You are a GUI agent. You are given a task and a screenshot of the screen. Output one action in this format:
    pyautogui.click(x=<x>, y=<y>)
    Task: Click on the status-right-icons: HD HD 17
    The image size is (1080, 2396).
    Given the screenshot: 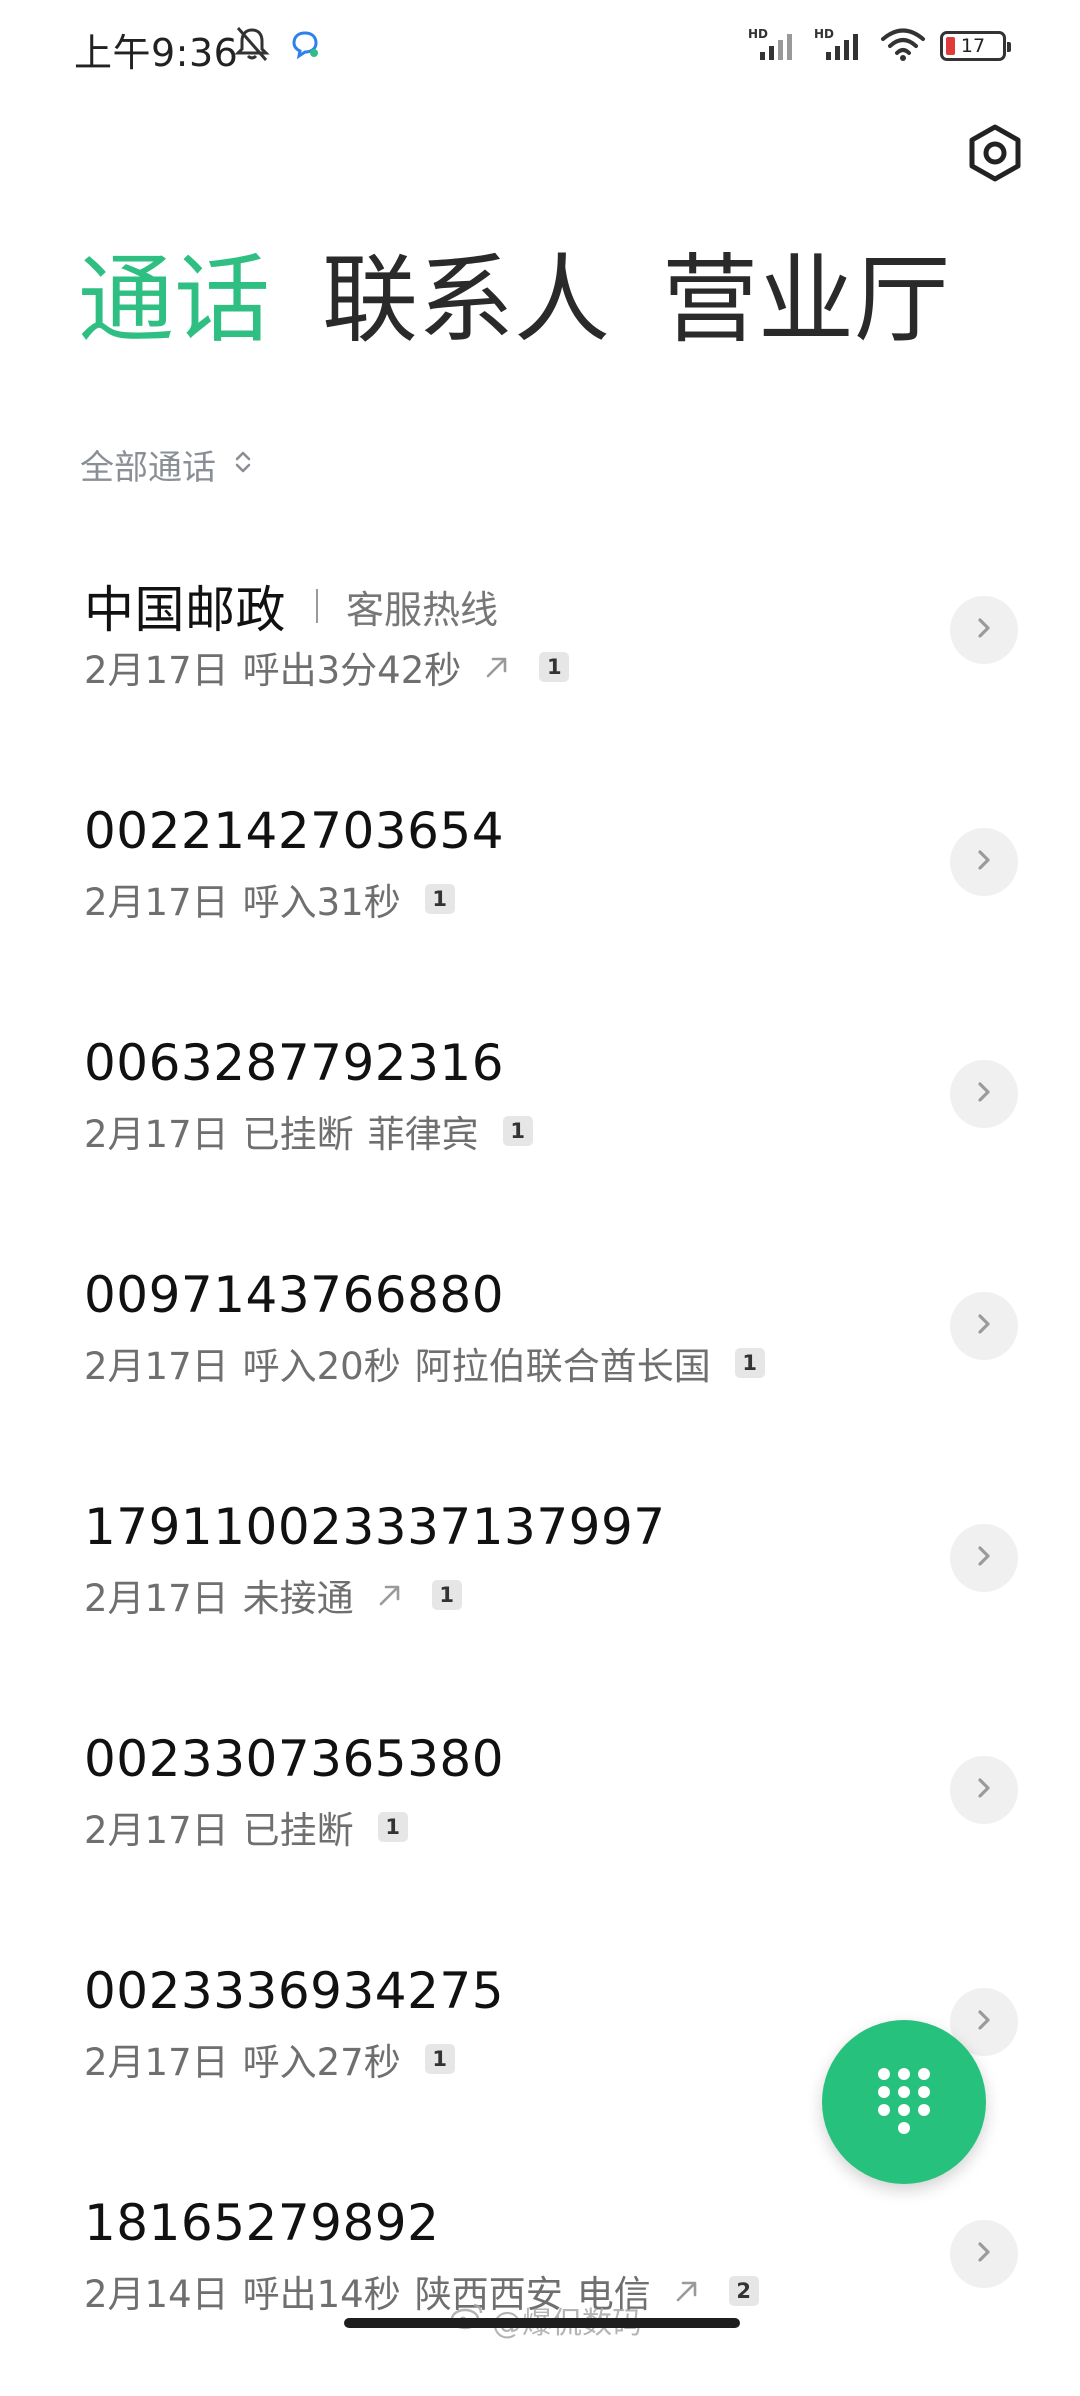 What is the action you would take?
    pyautogui.click(x=879, y=46)
    